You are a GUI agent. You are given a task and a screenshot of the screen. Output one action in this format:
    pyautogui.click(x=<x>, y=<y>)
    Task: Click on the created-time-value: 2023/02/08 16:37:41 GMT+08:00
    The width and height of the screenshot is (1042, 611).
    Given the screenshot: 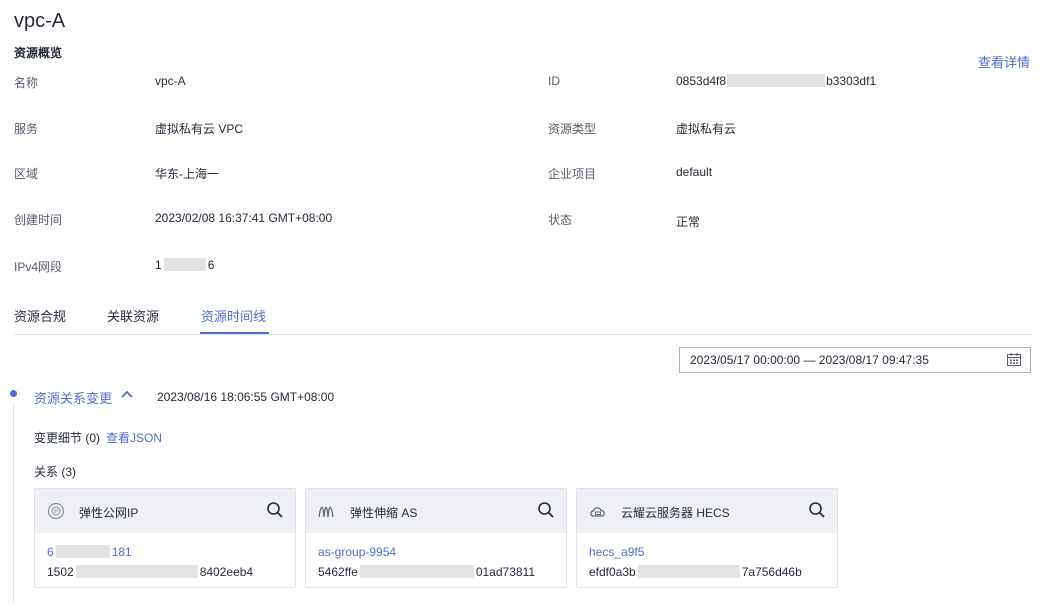 What is the action you would take?
    pyautogui.click(x=244, y=218)
    